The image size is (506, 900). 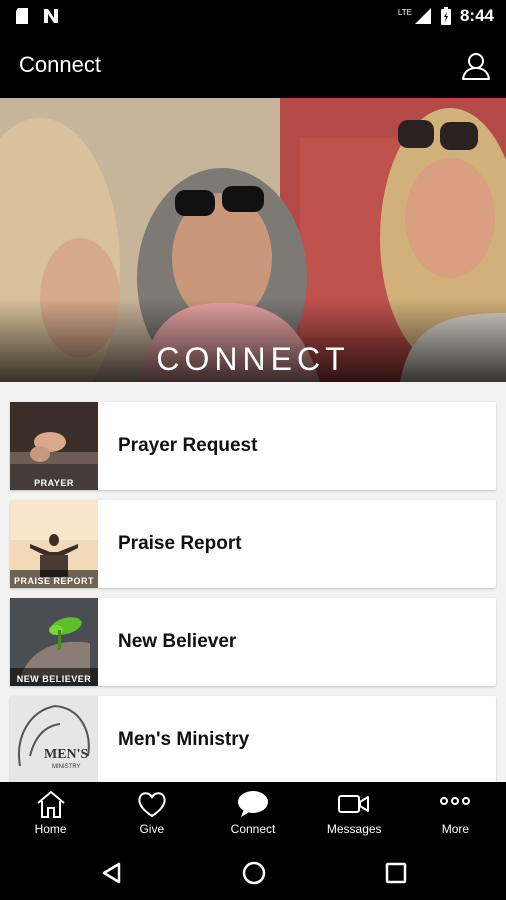 I want to click on thumb-caption: NEW BELIEVER, so click(x=54, y=679).